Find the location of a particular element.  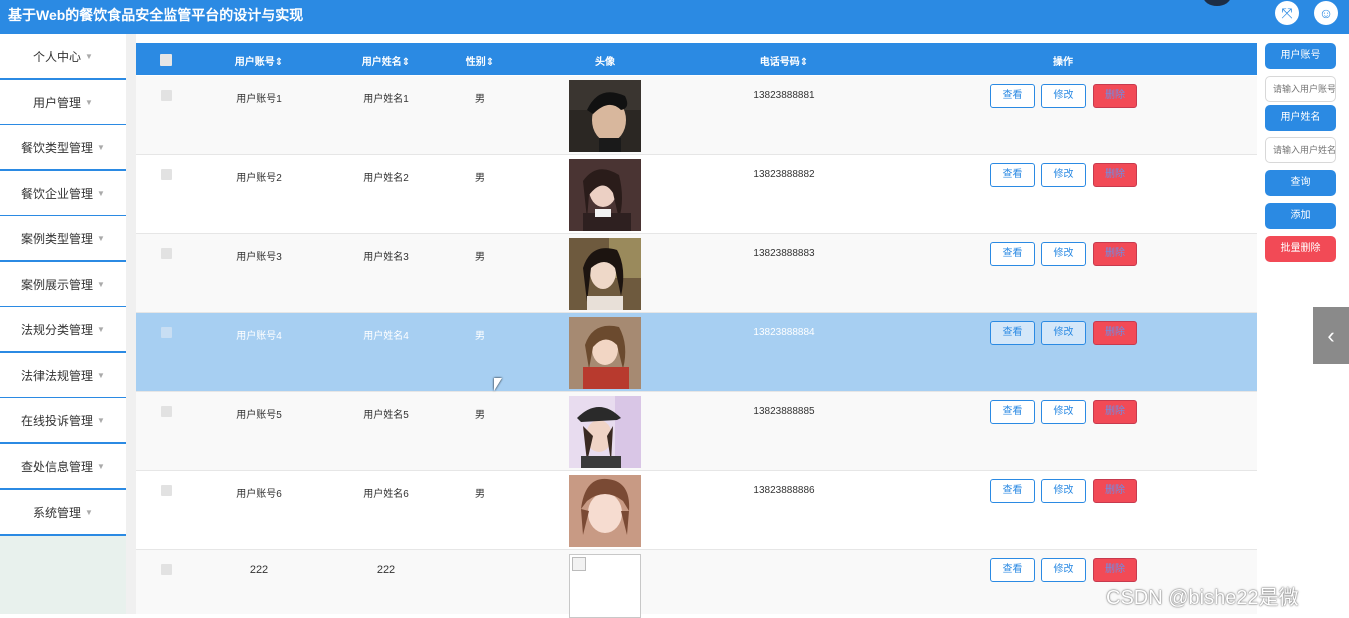

sidebar-item-personal-center: 个人中心 ▼ is located at coordinates (63, 57).